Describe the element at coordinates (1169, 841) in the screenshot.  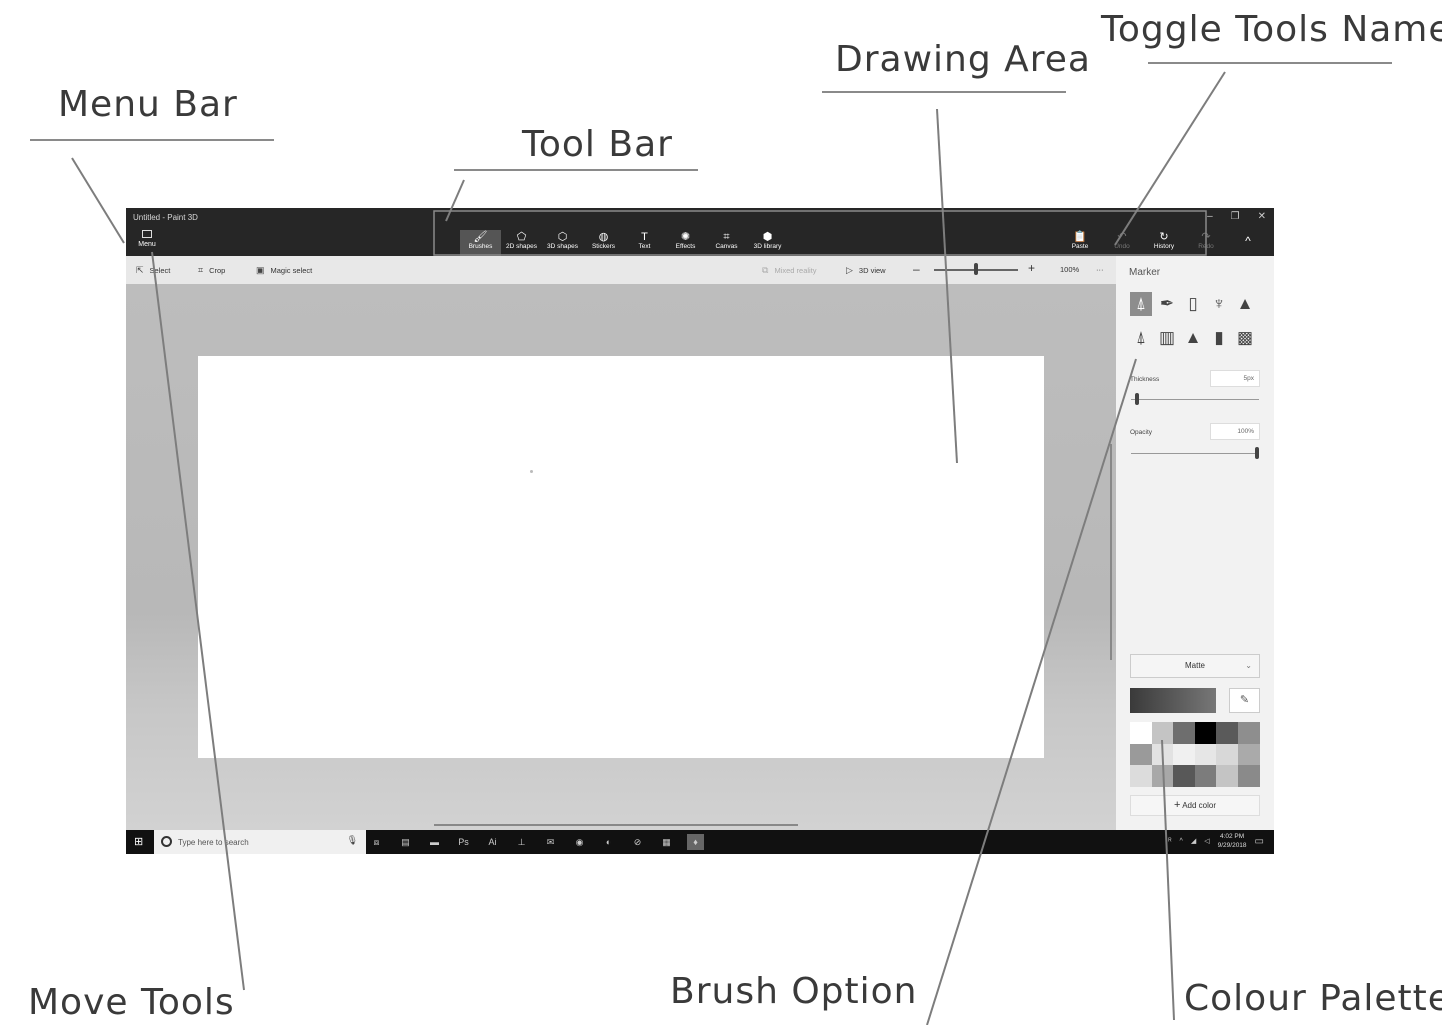
I see `people-icon: ᴿ` at that location.